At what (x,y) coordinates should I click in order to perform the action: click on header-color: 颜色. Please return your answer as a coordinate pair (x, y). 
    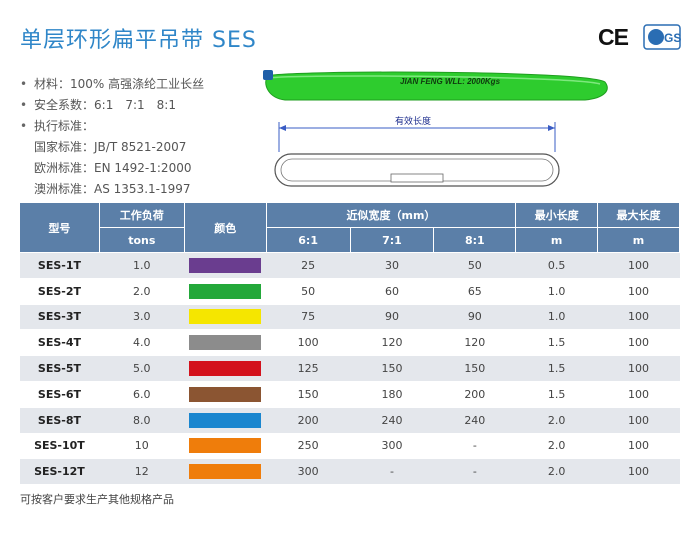
    Looking at the image, I should click on (225, 227).